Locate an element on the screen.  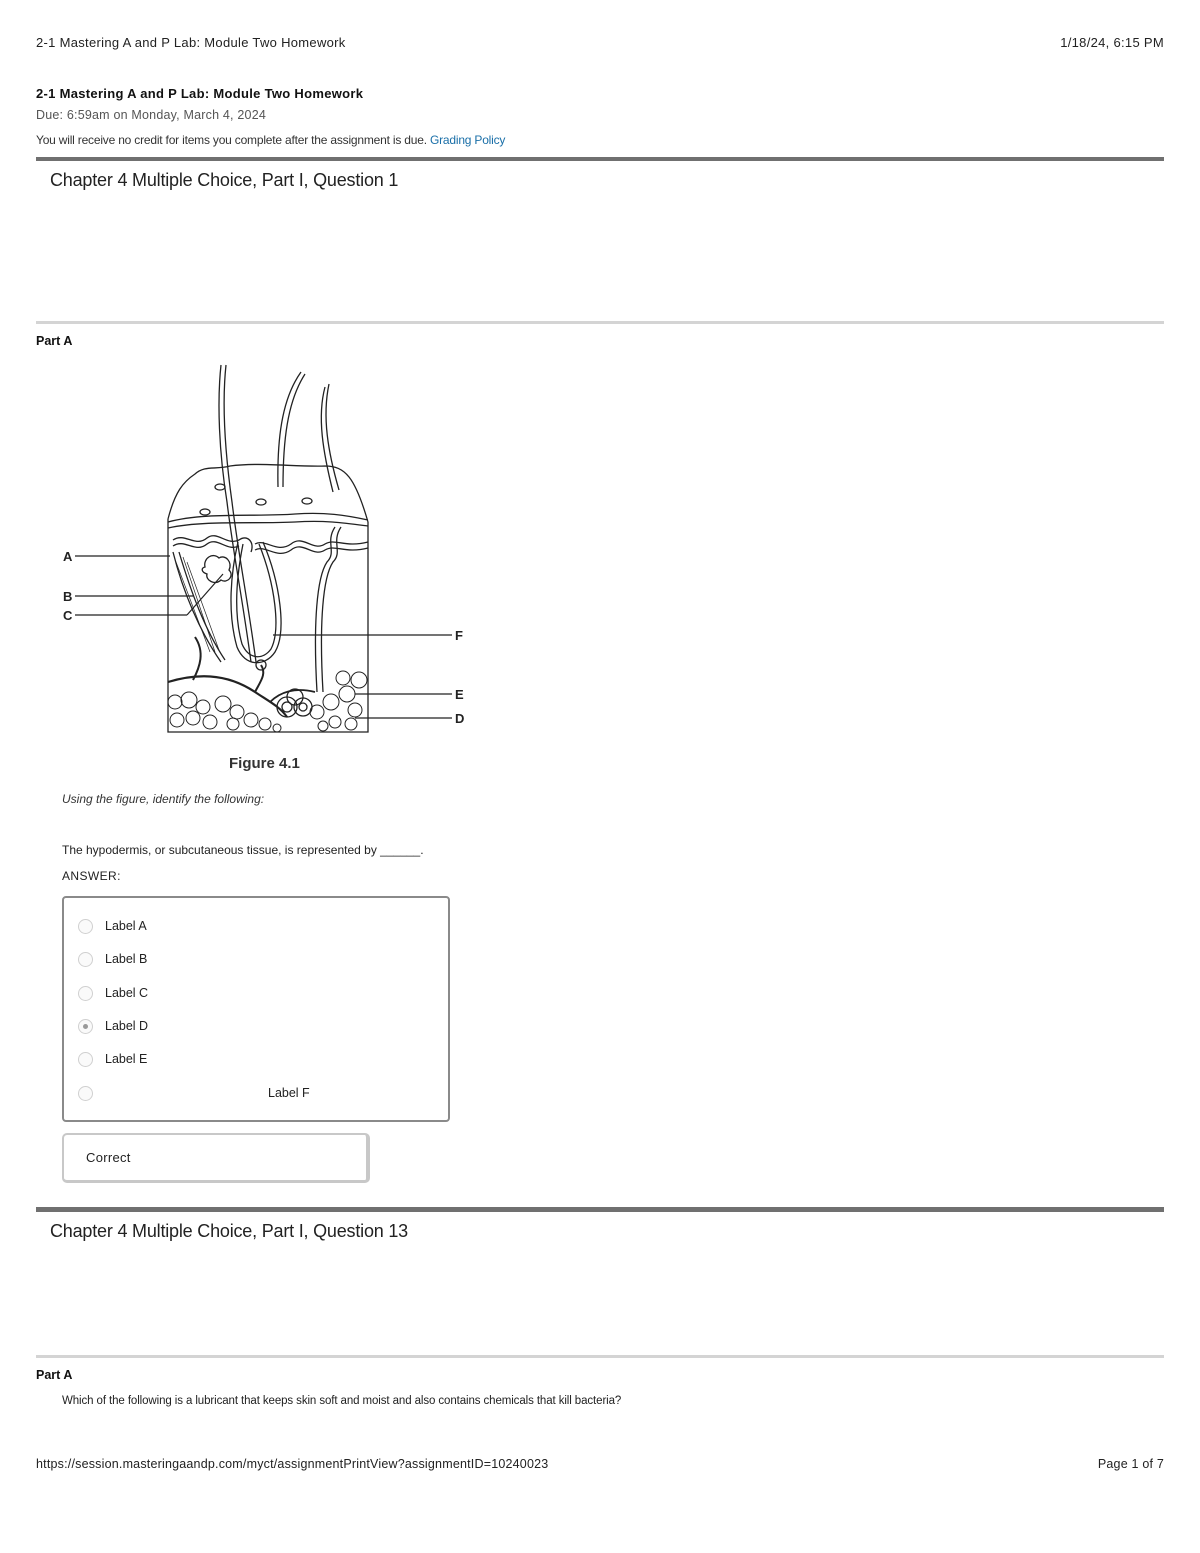
figure-label-f: F is located at coordinates (459, 635).